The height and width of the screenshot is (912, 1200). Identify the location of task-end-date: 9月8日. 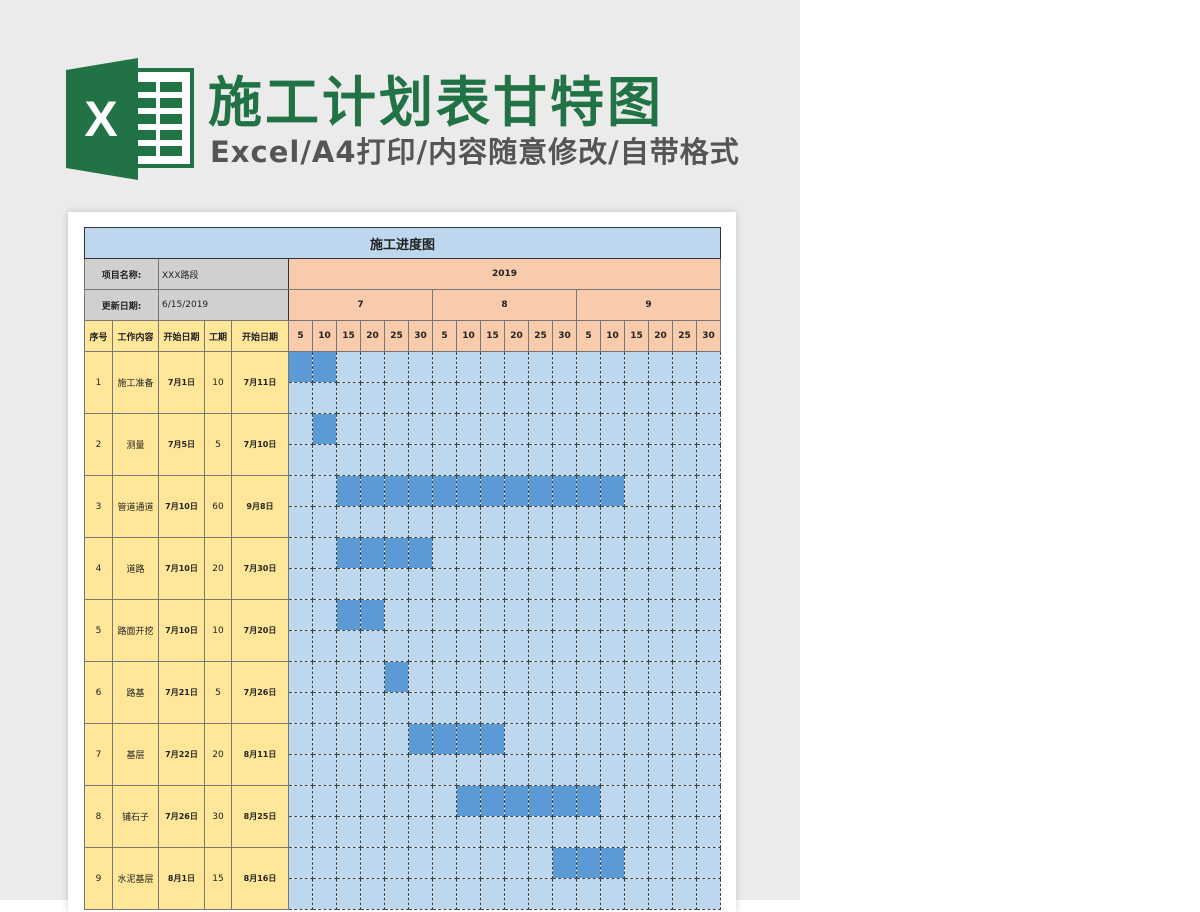
(260, 506).